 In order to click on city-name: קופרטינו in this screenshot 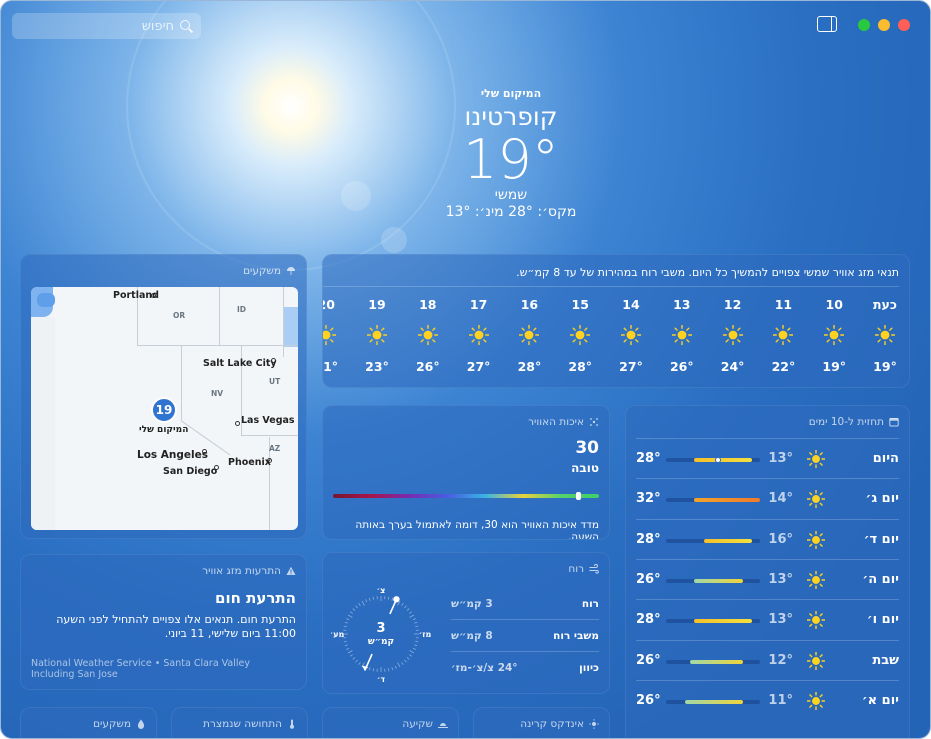, I will do `click(511, 116)`.